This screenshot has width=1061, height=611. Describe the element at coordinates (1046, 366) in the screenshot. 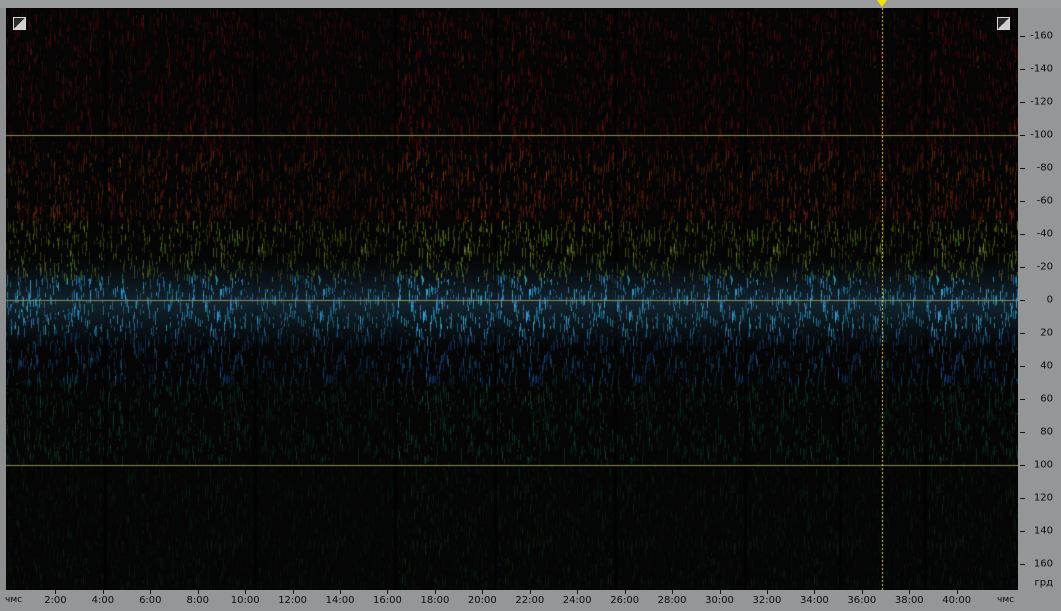

I see `y-axis-label: 40` at that location.